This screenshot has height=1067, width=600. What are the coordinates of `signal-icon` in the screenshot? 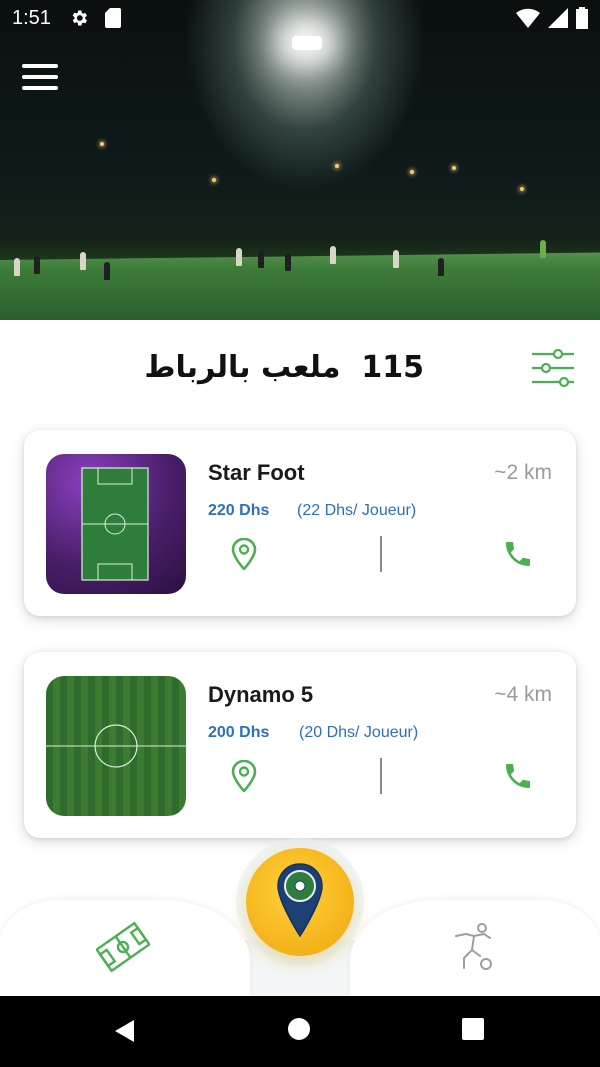 It's located at (558, 18).